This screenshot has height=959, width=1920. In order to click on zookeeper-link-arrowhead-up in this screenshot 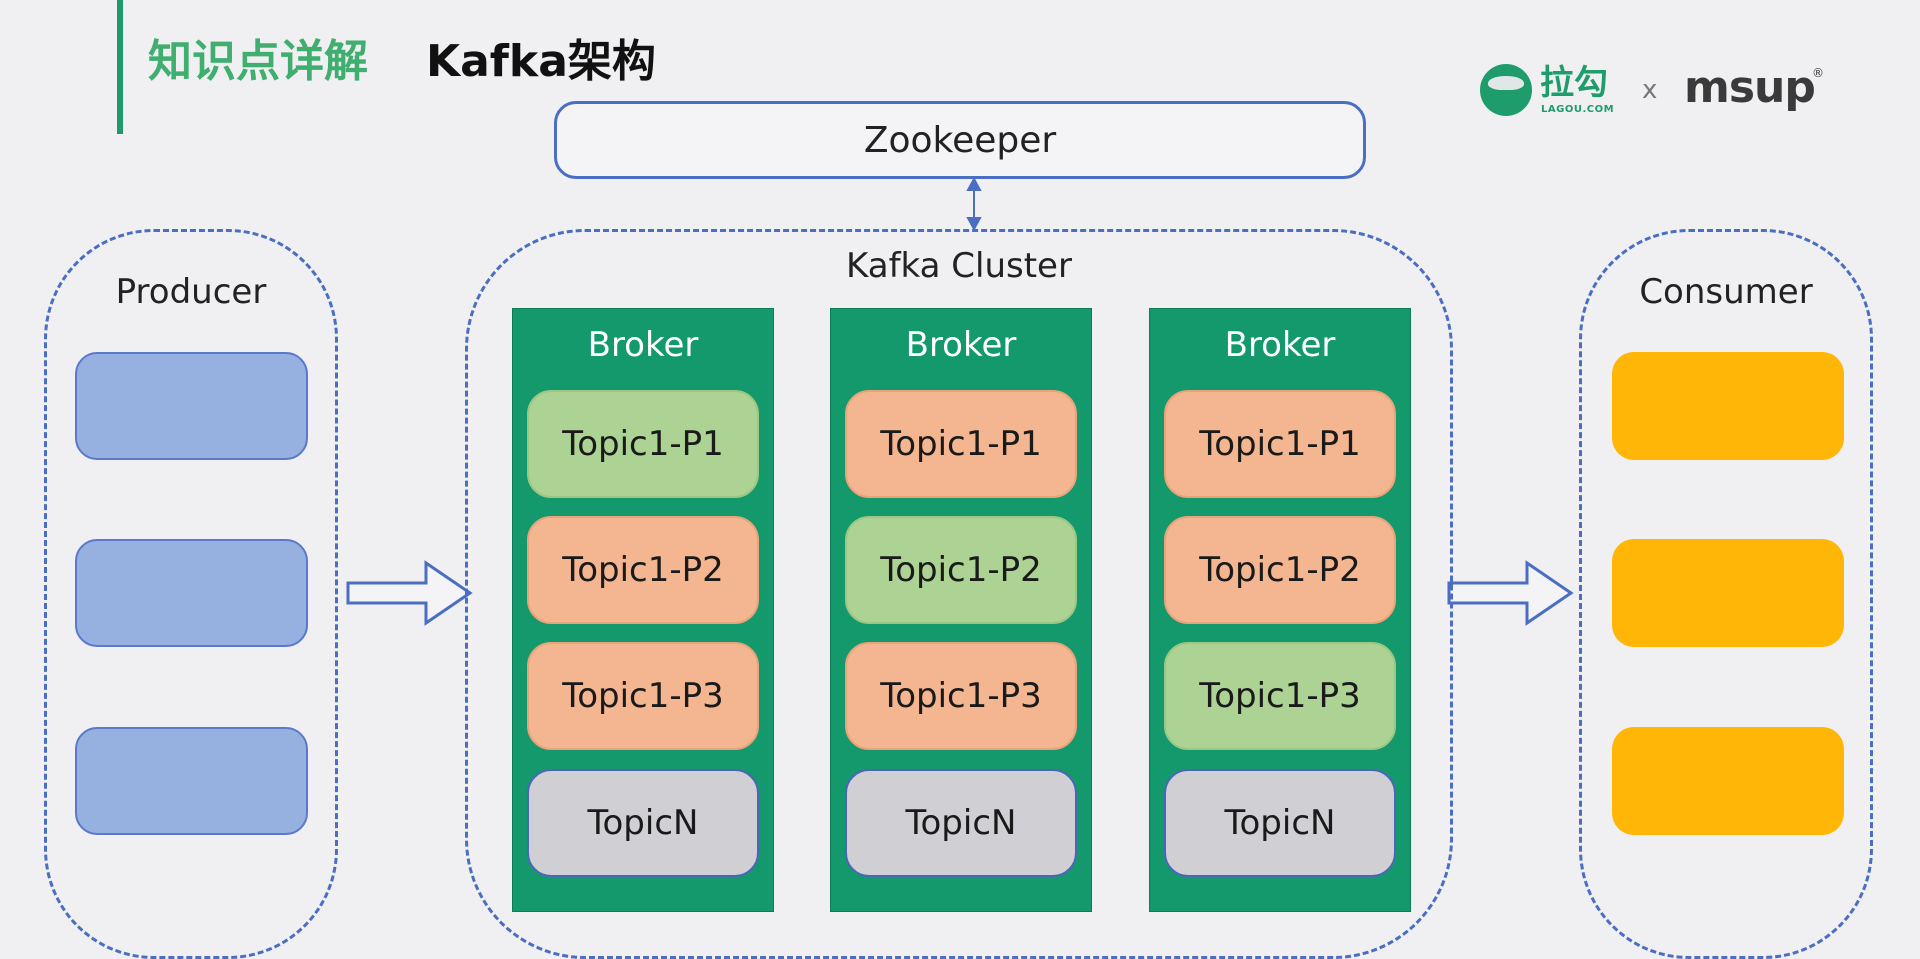, I will do `click(974, 183)`.